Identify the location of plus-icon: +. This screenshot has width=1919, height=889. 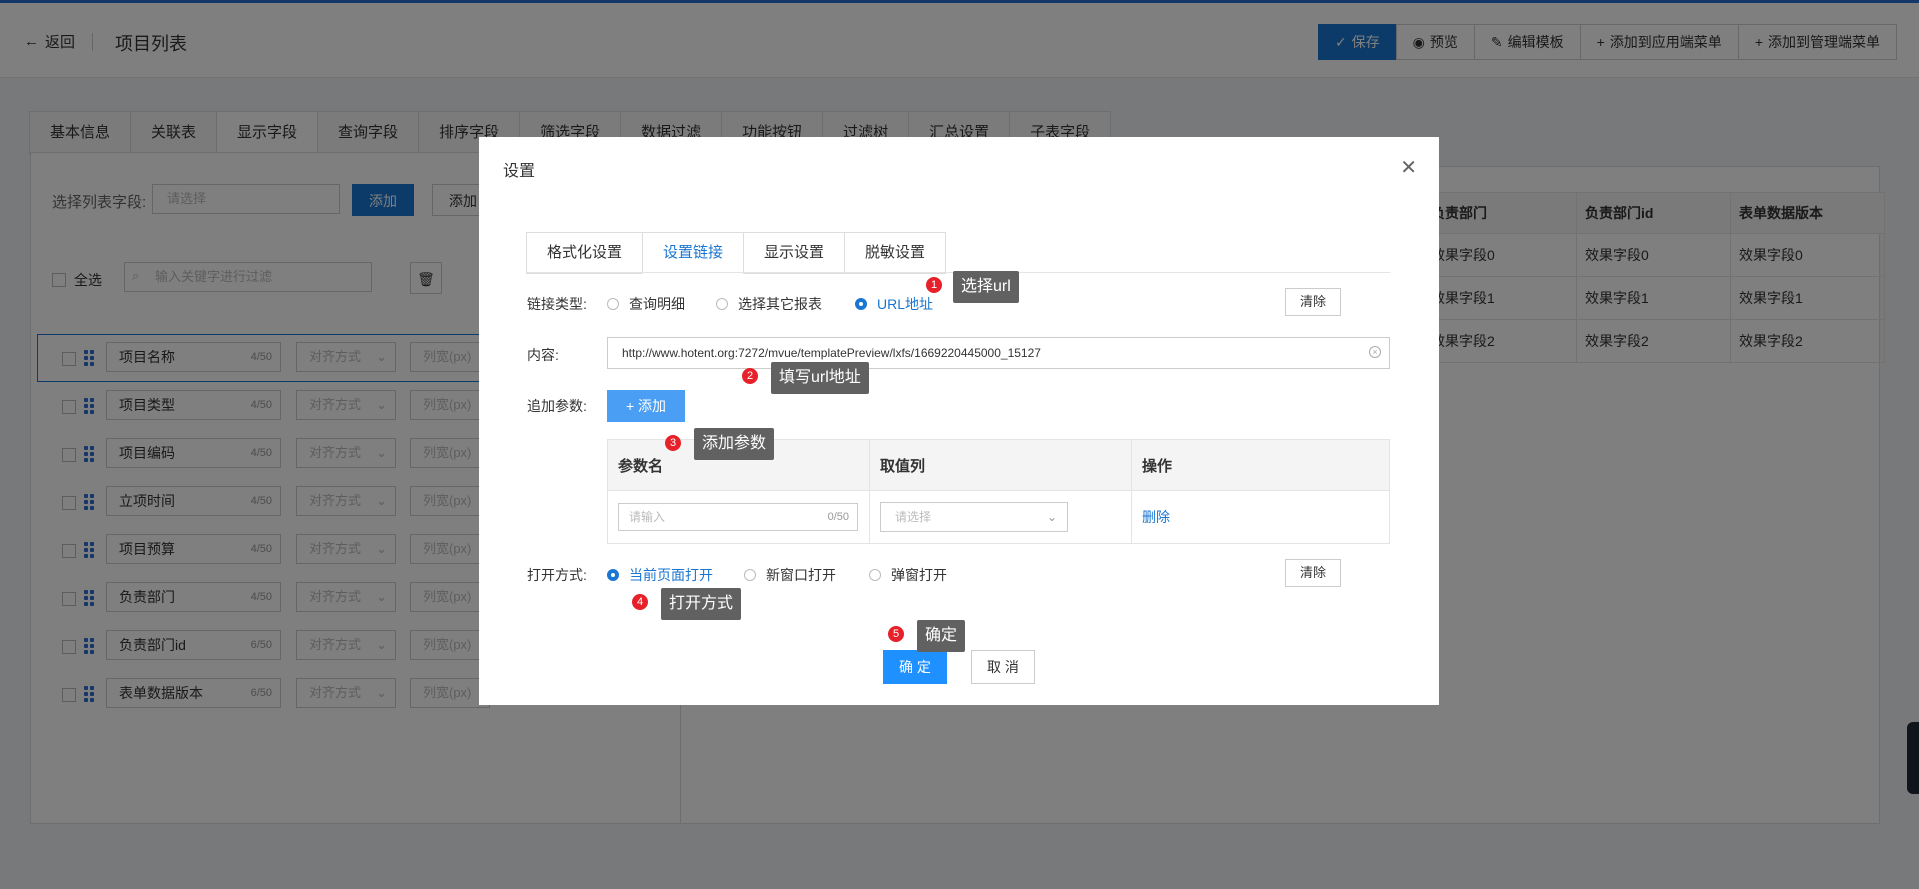
(632, 406).